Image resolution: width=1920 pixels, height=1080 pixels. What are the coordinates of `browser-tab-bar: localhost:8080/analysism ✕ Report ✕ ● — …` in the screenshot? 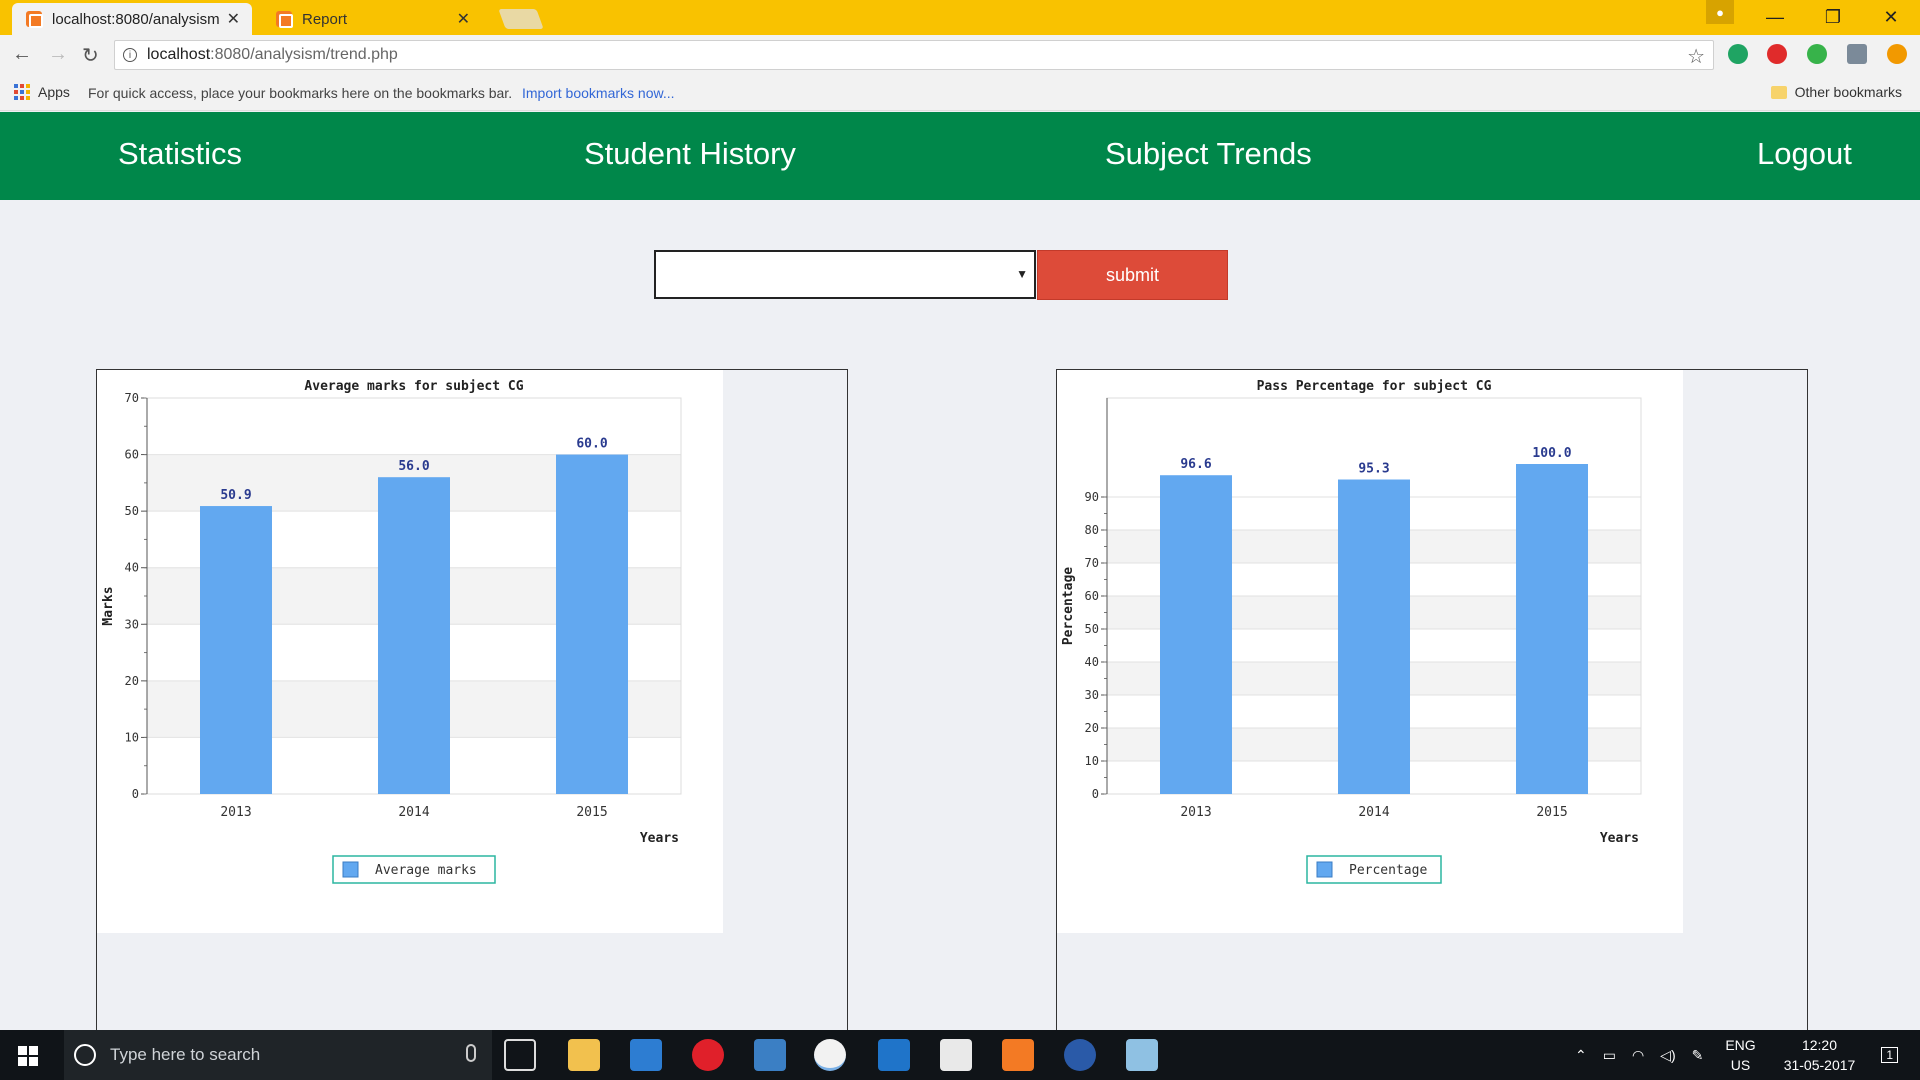 It's located at (960, 17).